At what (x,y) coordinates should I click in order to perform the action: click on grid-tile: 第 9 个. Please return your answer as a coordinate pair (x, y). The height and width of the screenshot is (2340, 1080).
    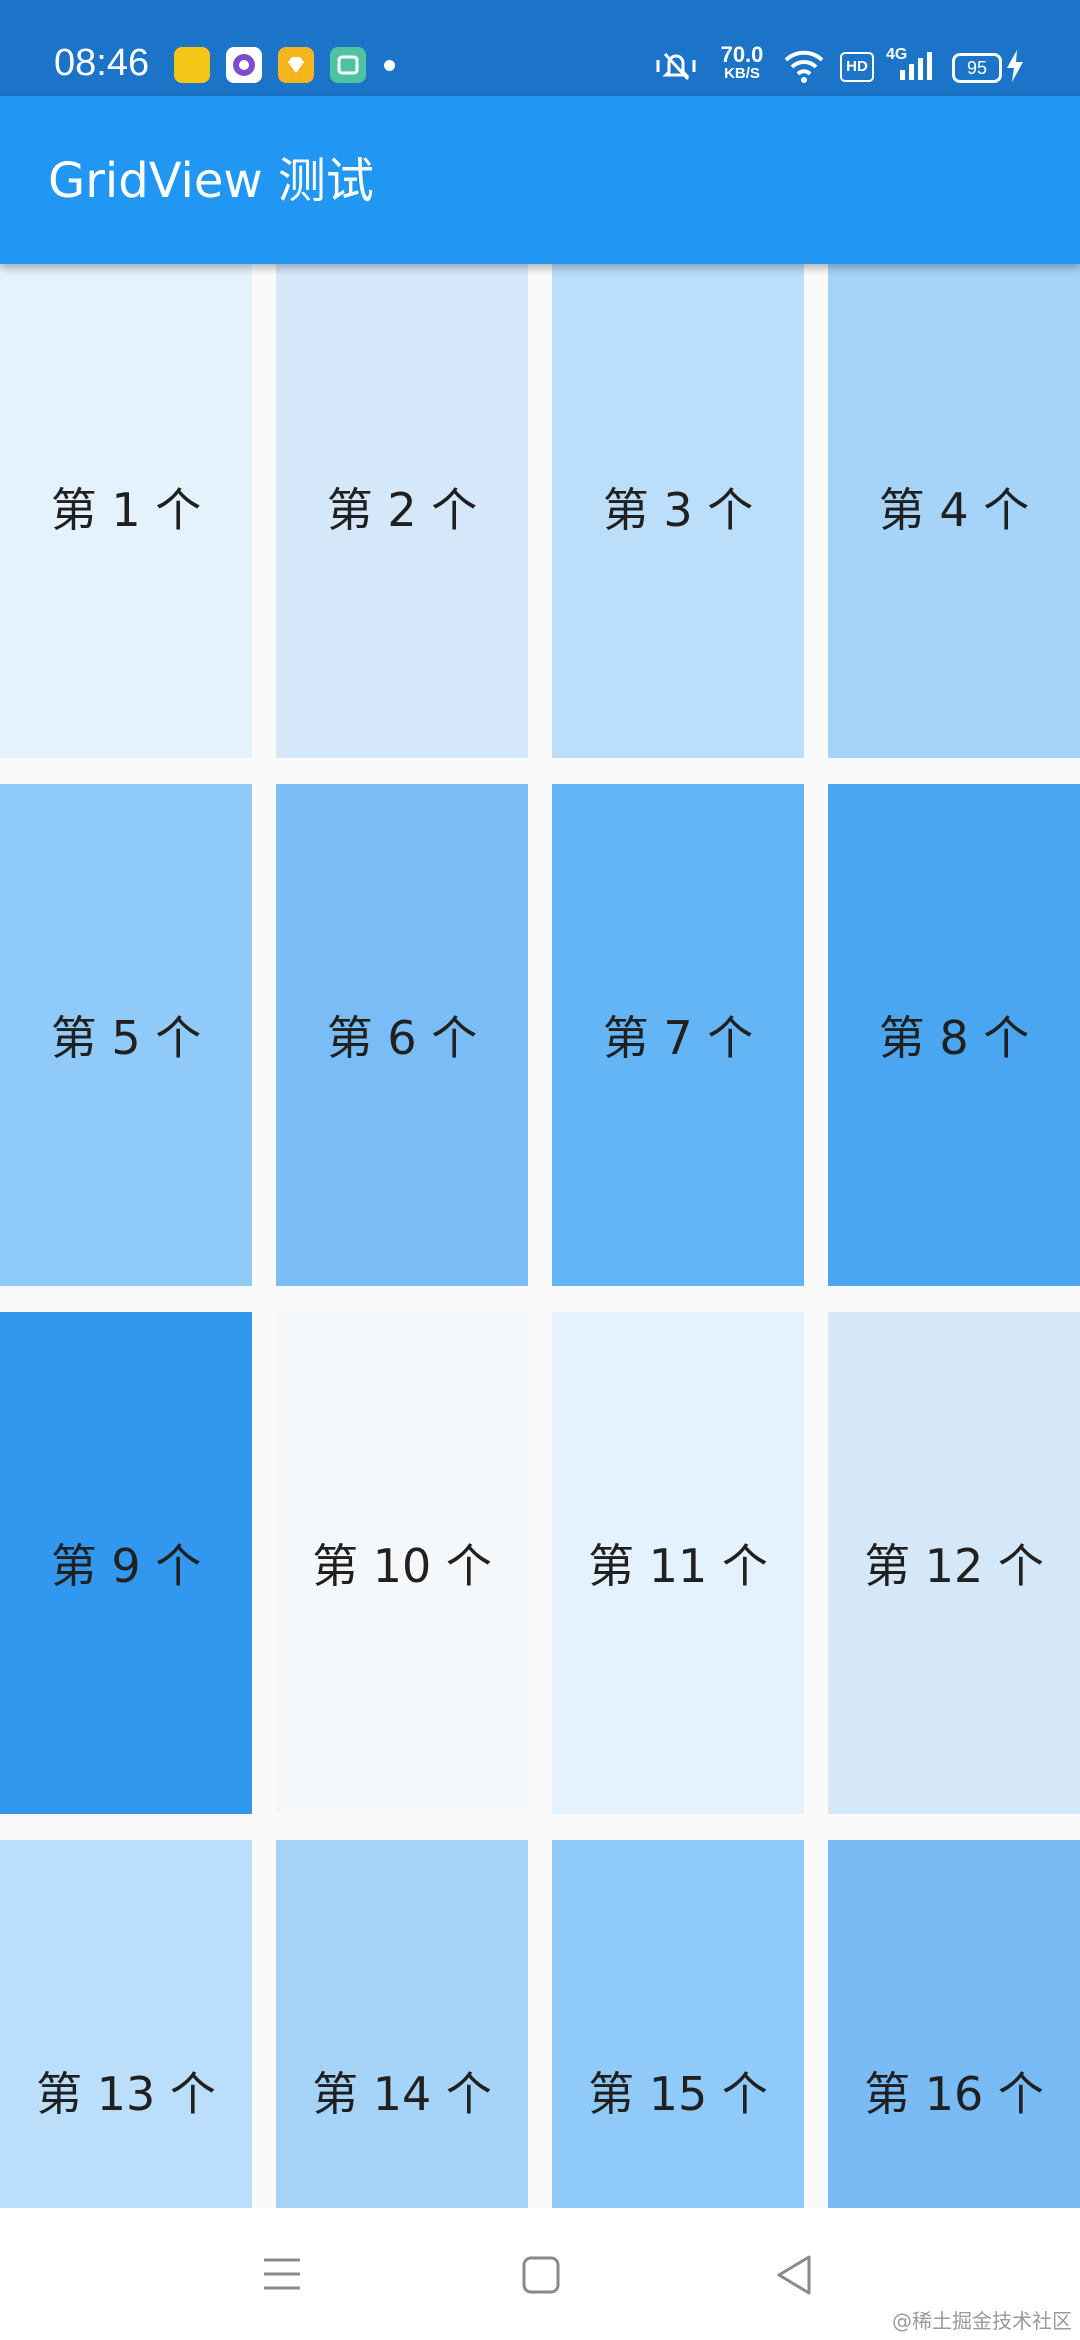
    Looking at the image, I should click on (126, 1563).